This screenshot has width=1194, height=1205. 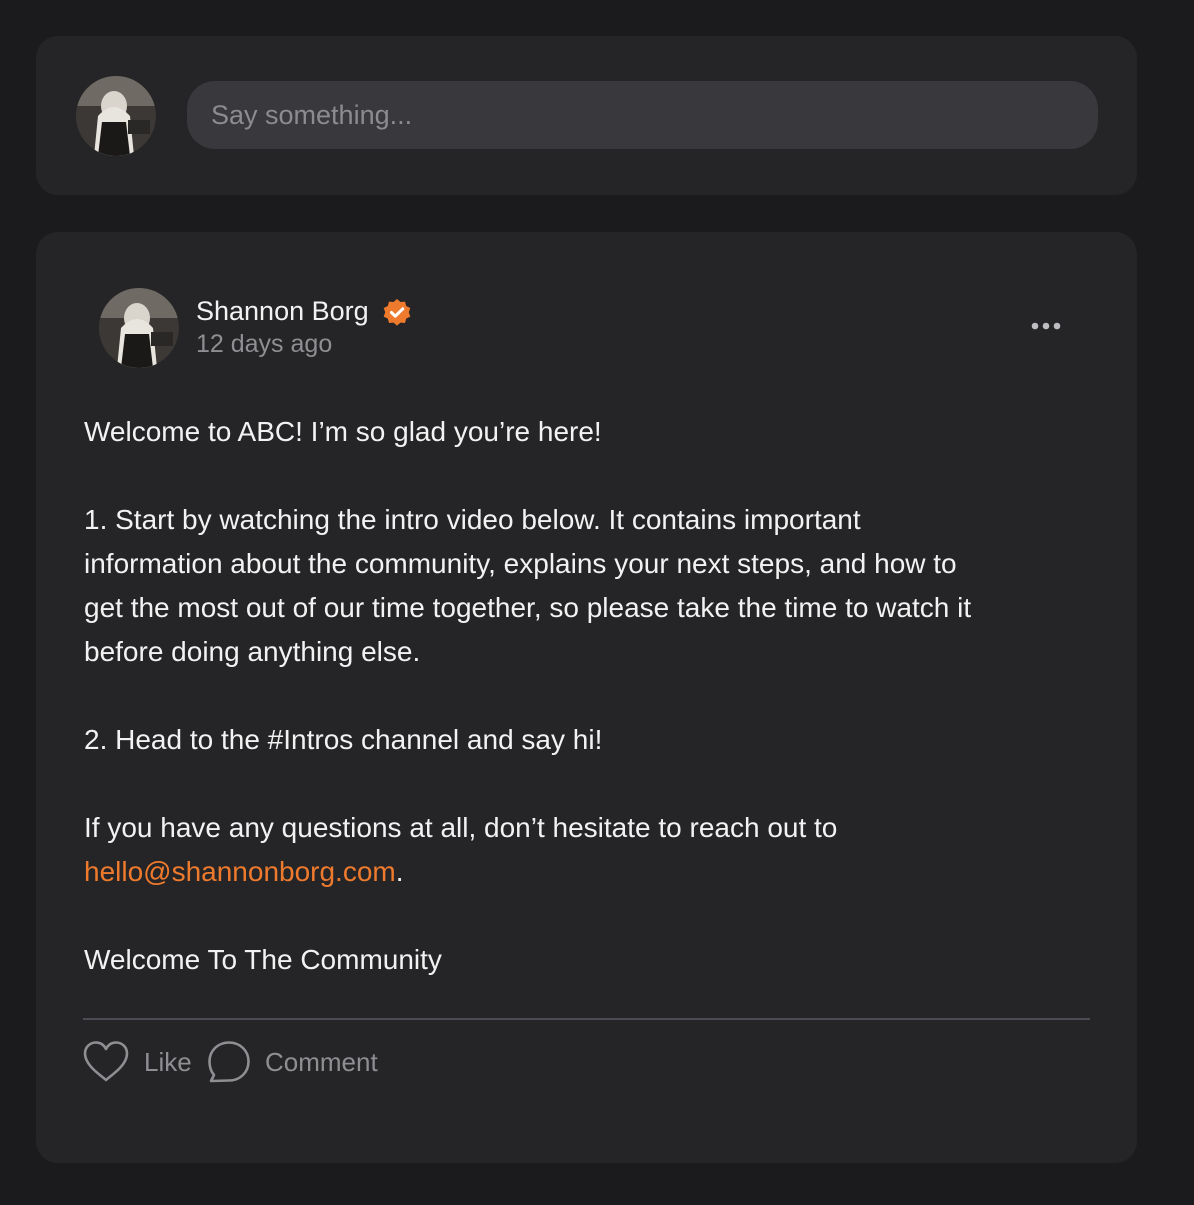 What do you see at coordinates (399, 871) in the screenshot?
I see `email-suffix: .` at bounding box center [399, 871].